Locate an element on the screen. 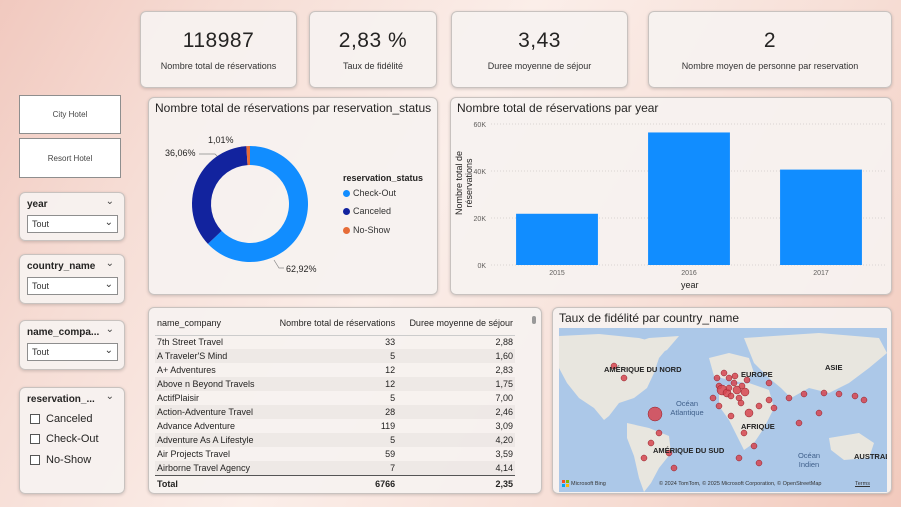 The width and height of the screenshot is (901, 507). cell-stay: 3,59 is located at coordinates (504, 454).